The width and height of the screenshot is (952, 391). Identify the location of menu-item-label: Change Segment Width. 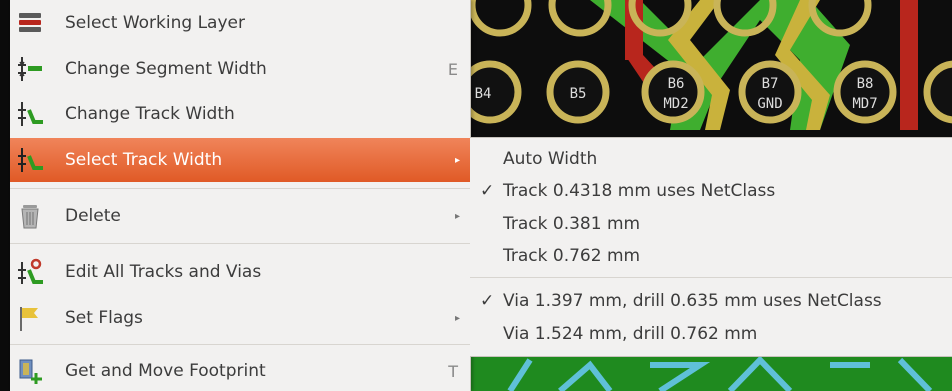
(166, 69).